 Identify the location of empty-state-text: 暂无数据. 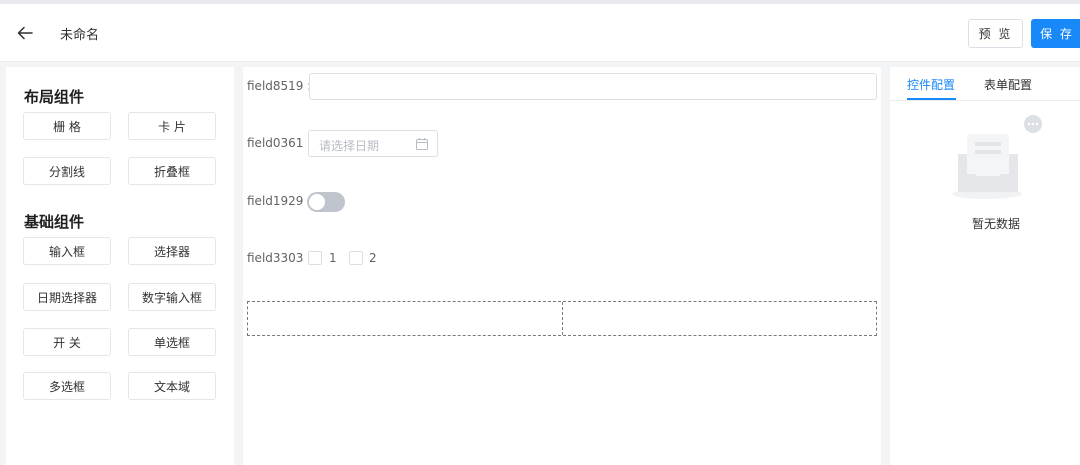
(995, 224).